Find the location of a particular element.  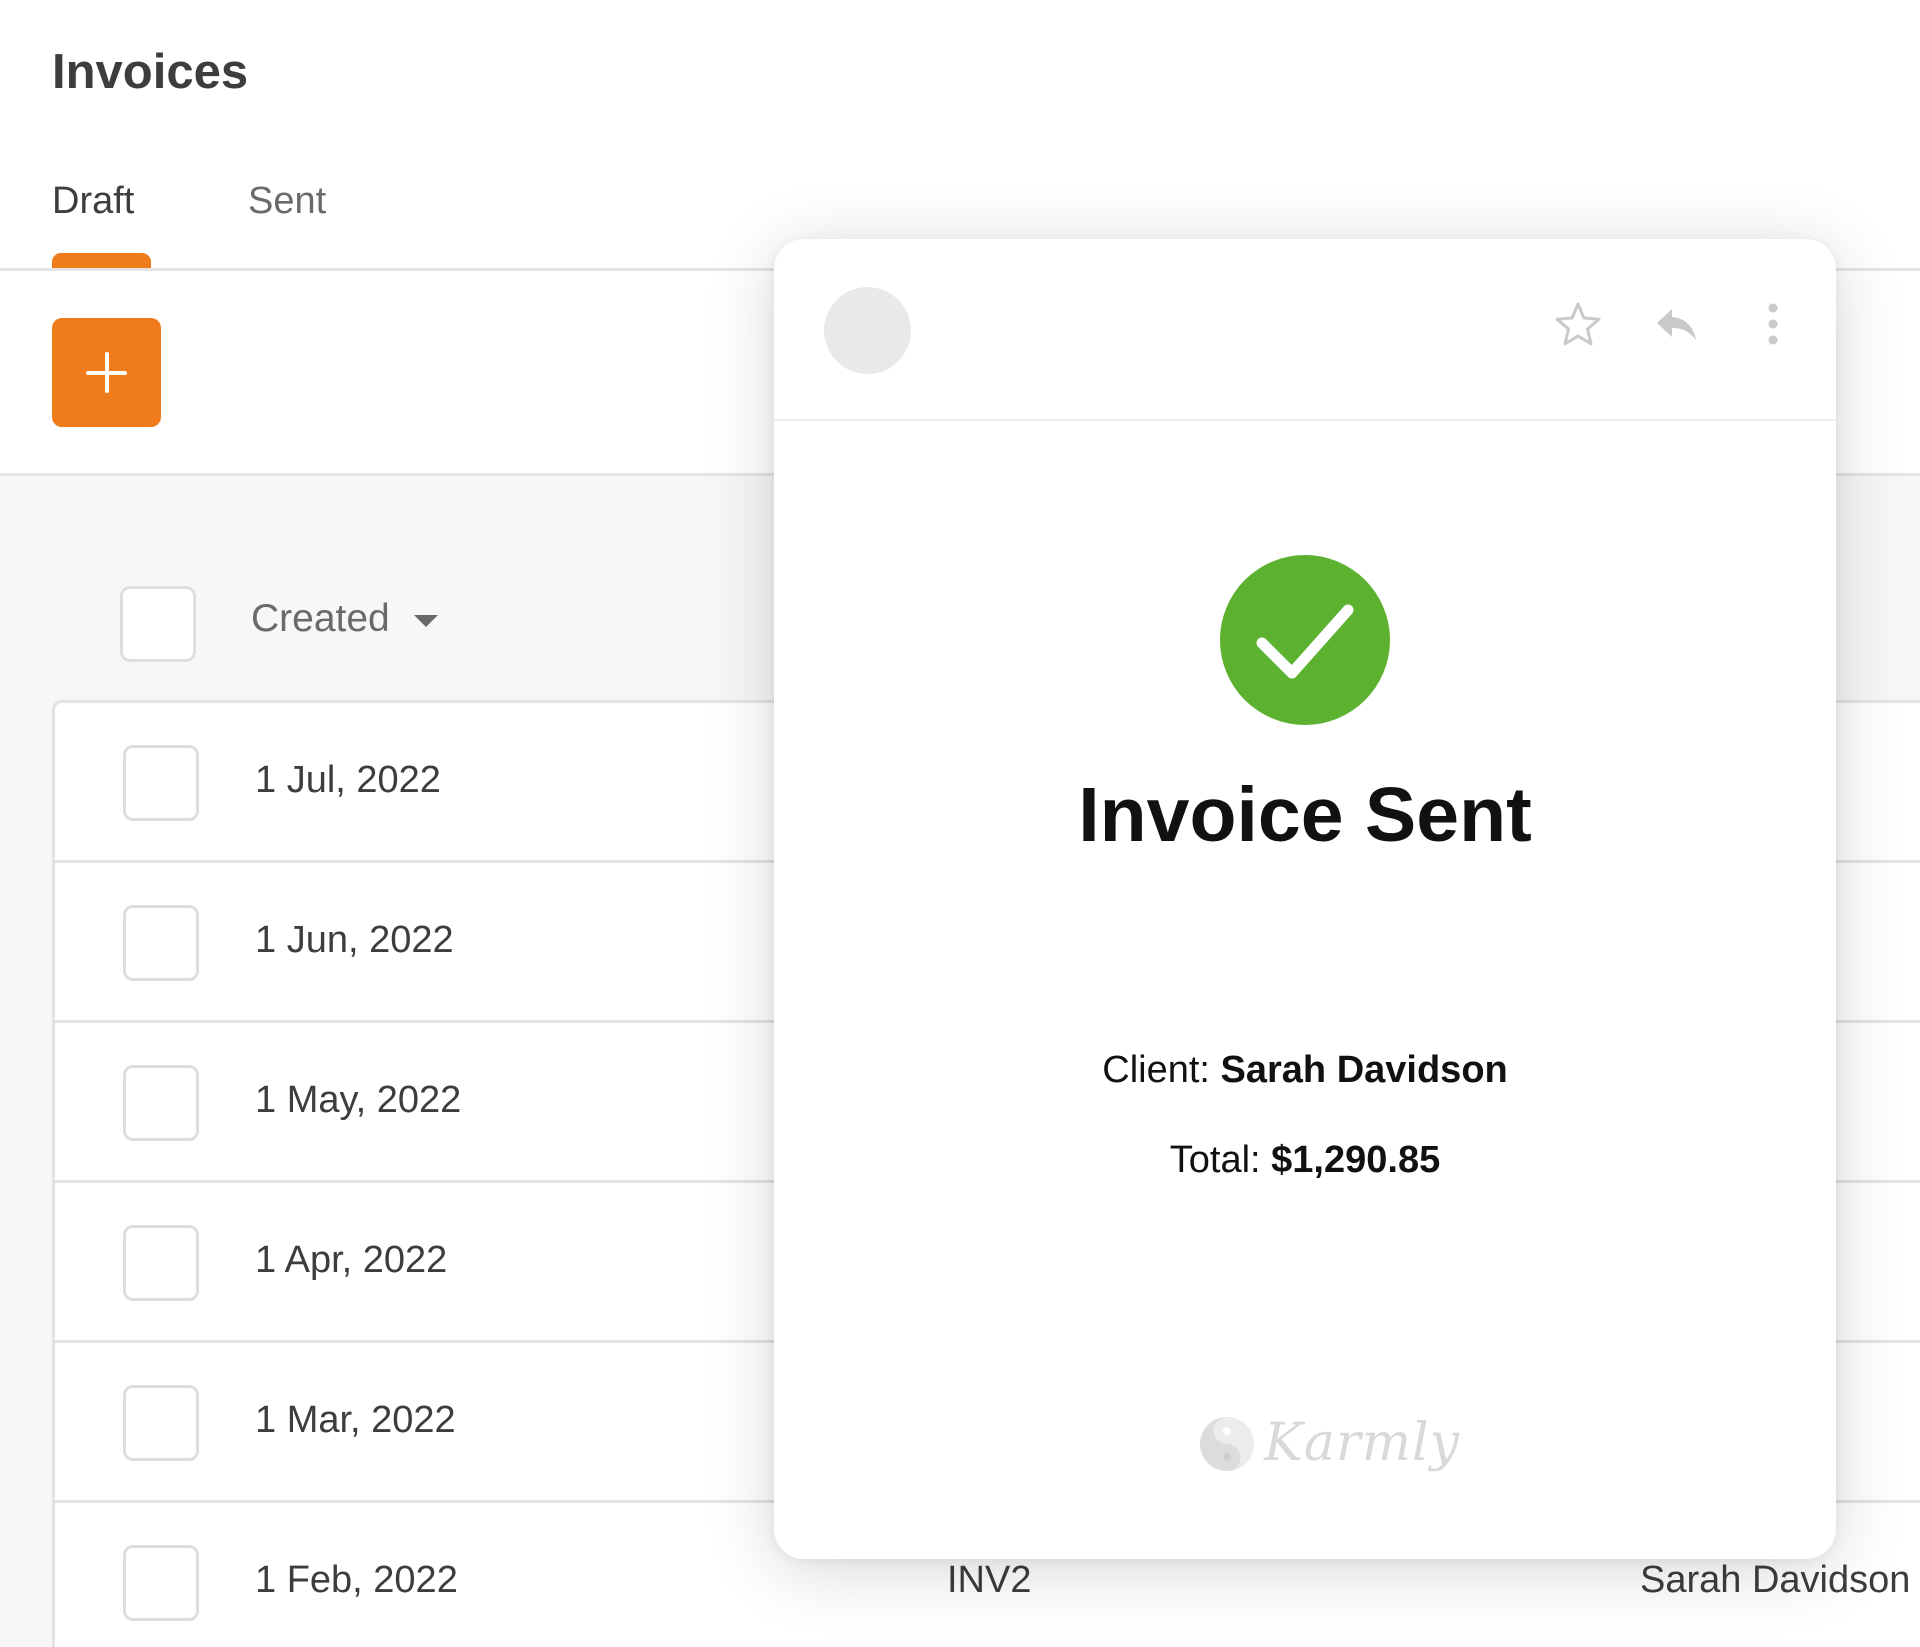

total-amount: $1,290.85 is located at coordinates (1356, 1160).